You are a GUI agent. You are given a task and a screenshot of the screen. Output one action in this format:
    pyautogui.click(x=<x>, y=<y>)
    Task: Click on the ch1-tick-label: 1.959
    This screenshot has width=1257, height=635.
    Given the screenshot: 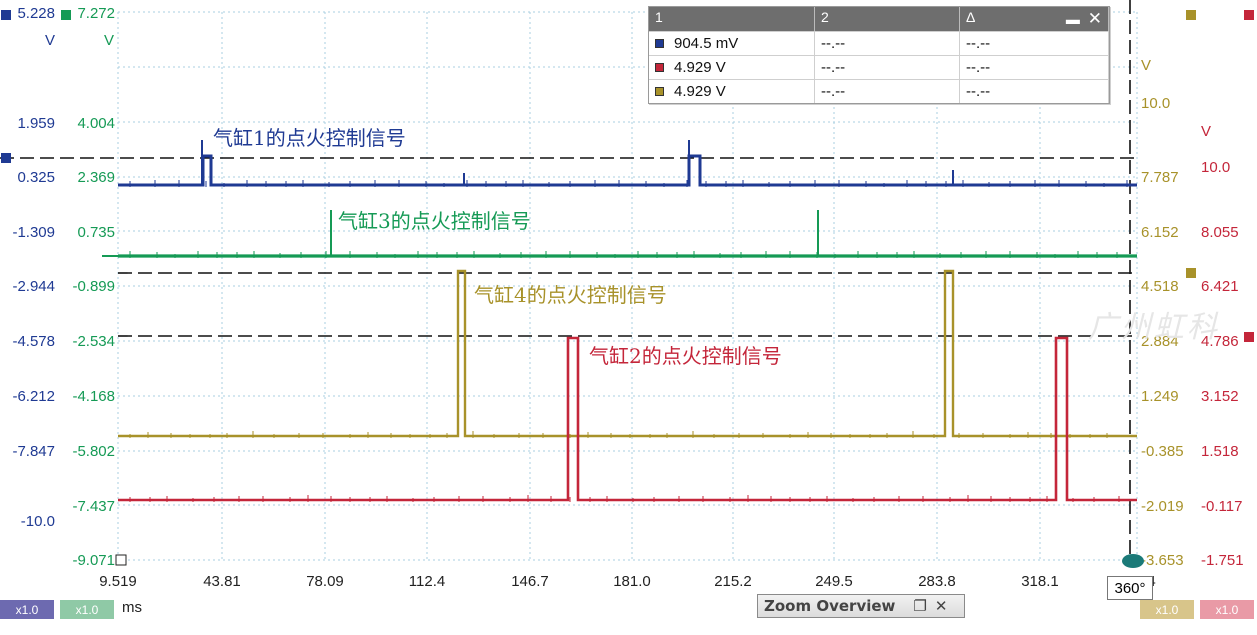 What is the action you would take?
    pyautogui.click(x=36, y=123)
    